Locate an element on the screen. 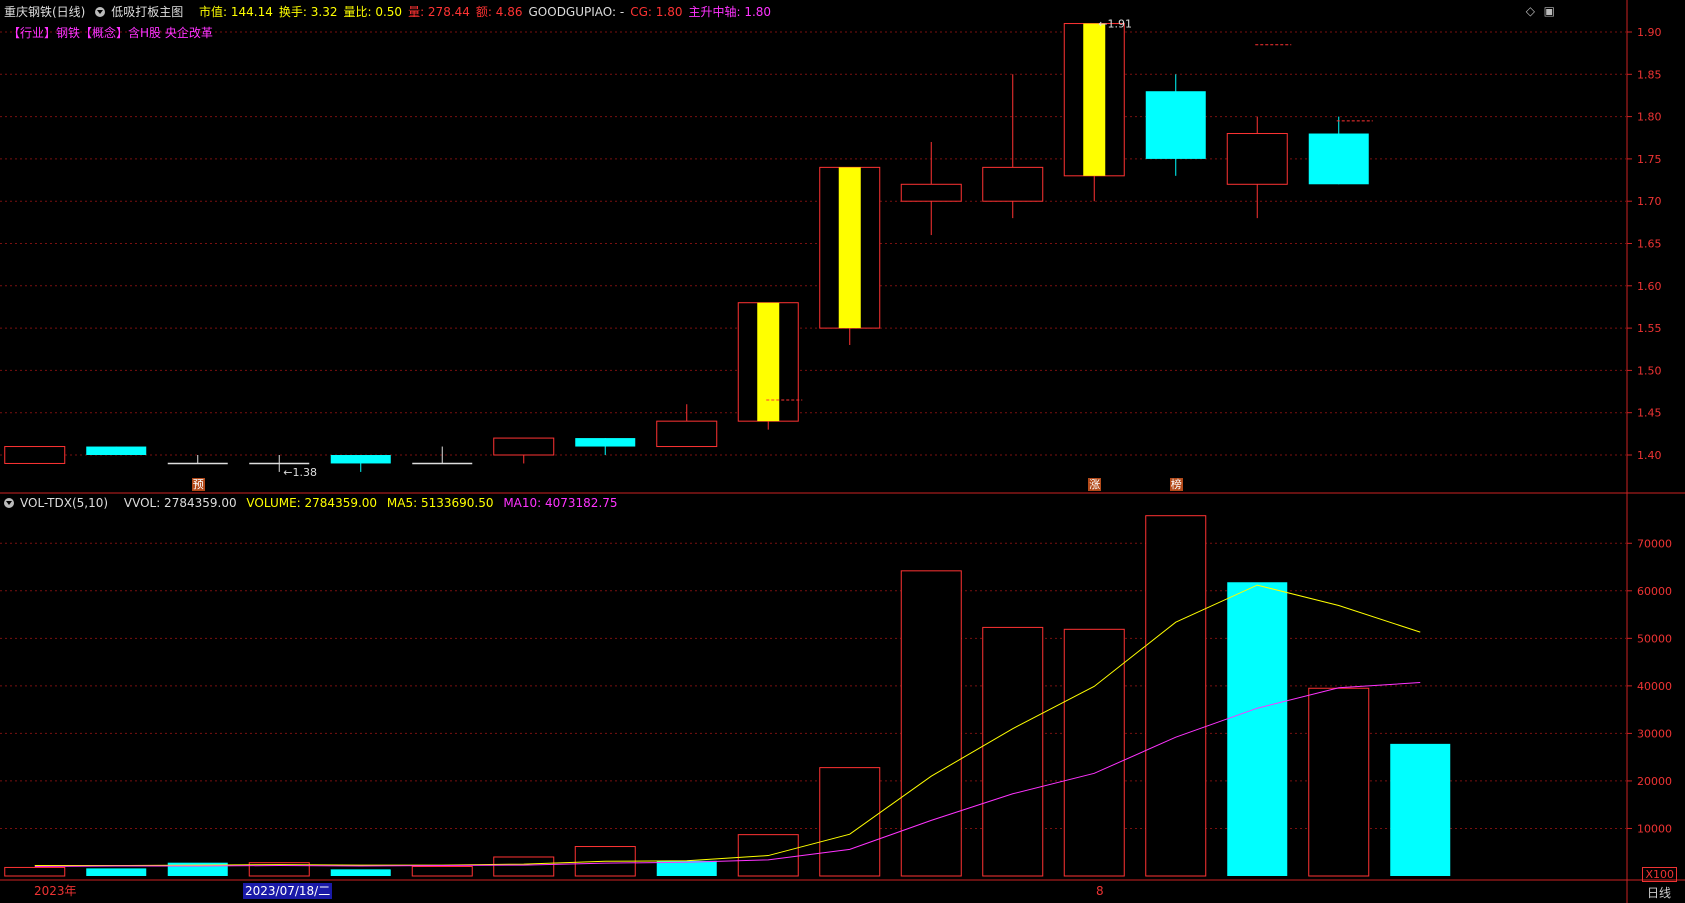 The image size is (1685, 903). volume-indicator-name: VOL-TDX(5,10) is located at coordinates (64, 503).